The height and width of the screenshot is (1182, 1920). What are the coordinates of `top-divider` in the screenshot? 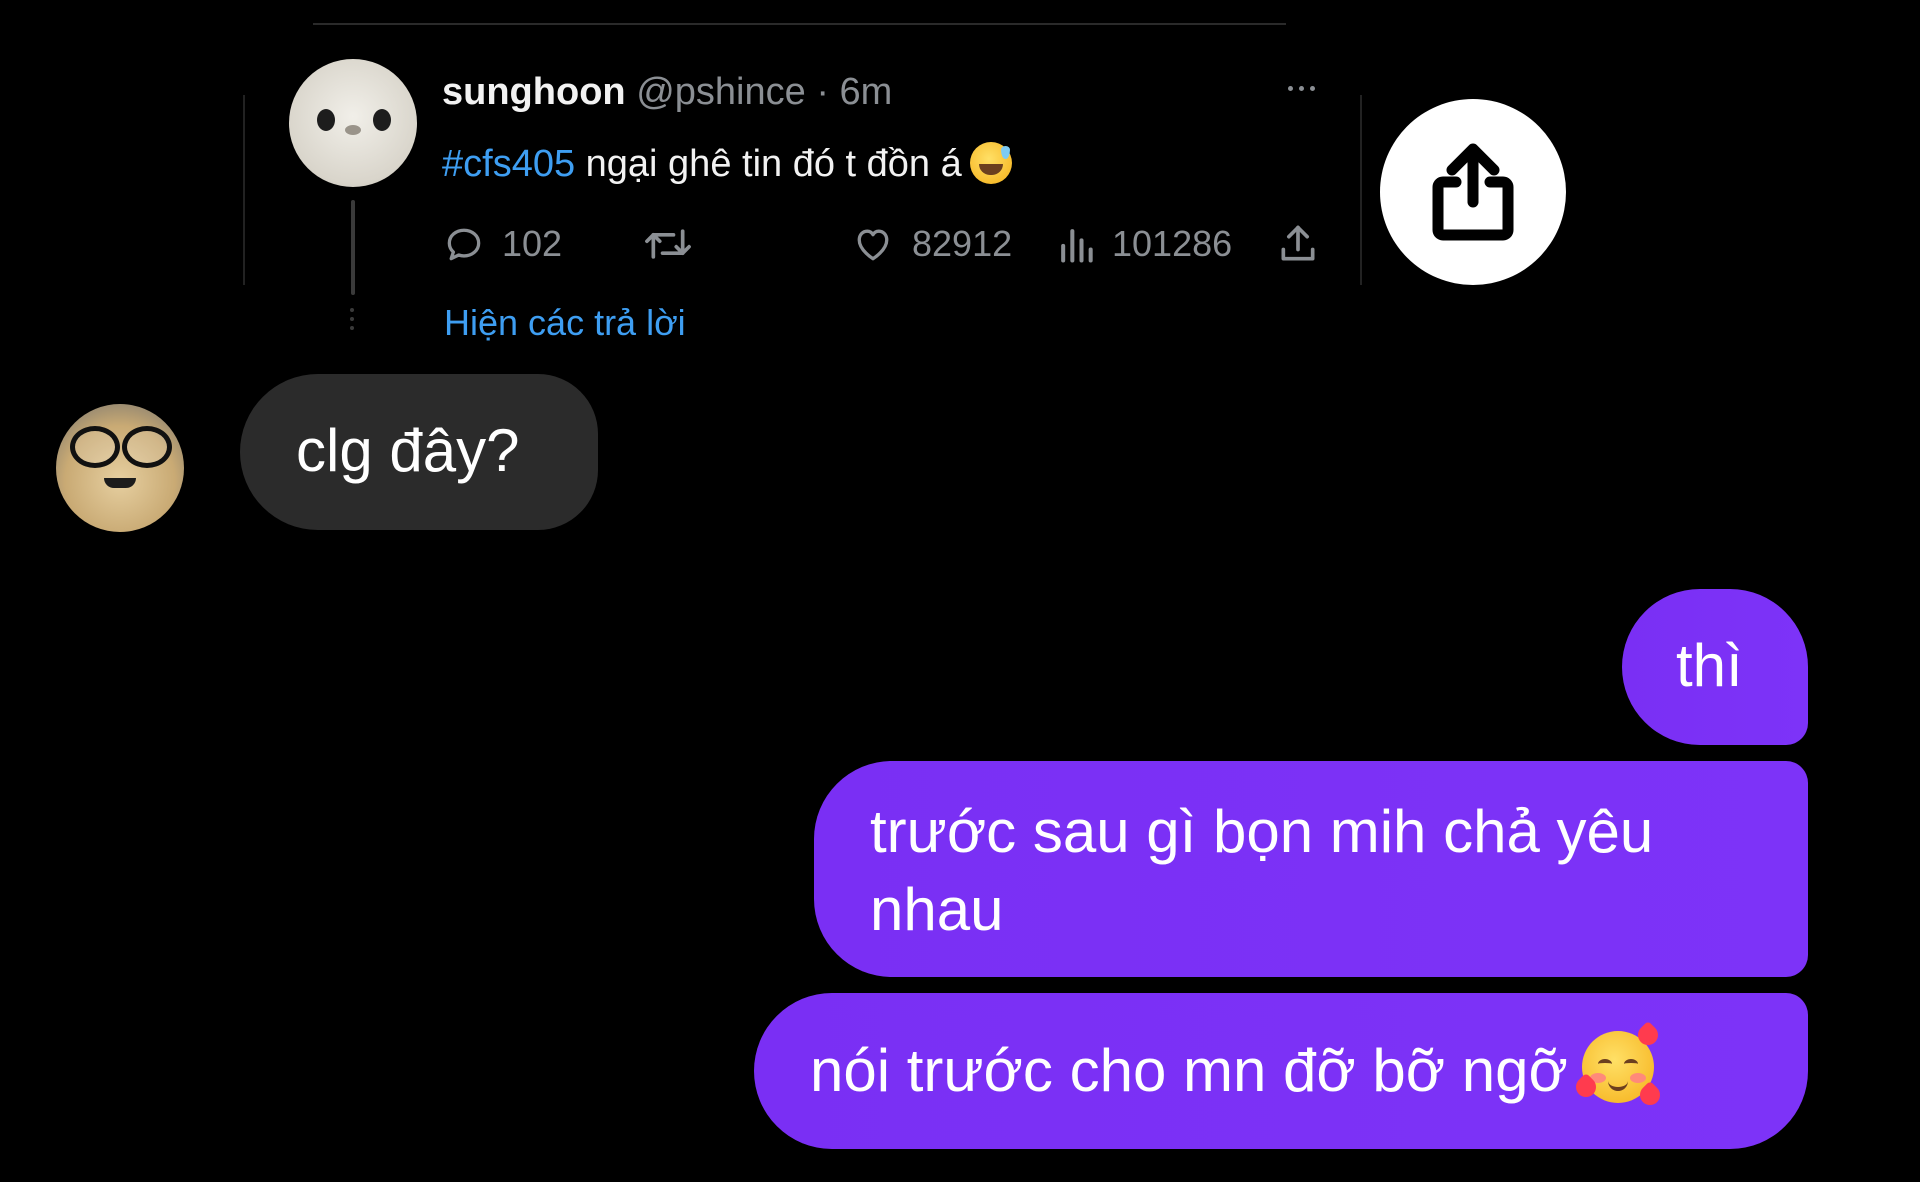 It's located at (799, 24).